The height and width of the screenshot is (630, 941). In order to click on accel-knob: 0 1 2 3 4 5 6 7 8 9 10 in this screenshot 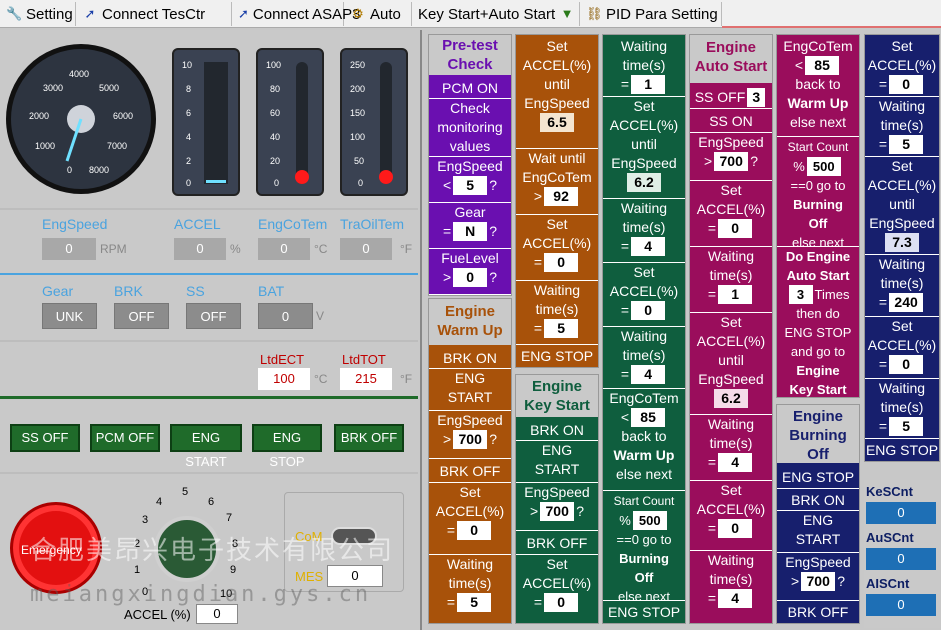, I will do `click(190, 548)`.